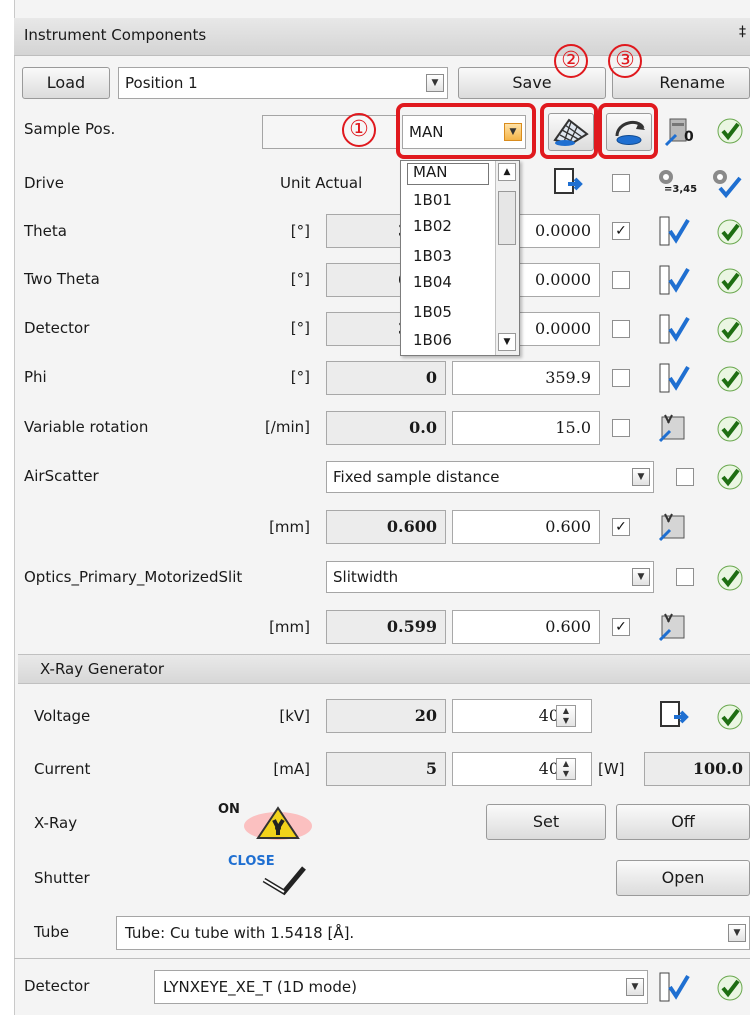 The width and height of the screenshot is (750, 1015). Describe the element at coordinates (321, 183) in the screenshot. I see `unit-actual-header: Unit Actual` at that location.